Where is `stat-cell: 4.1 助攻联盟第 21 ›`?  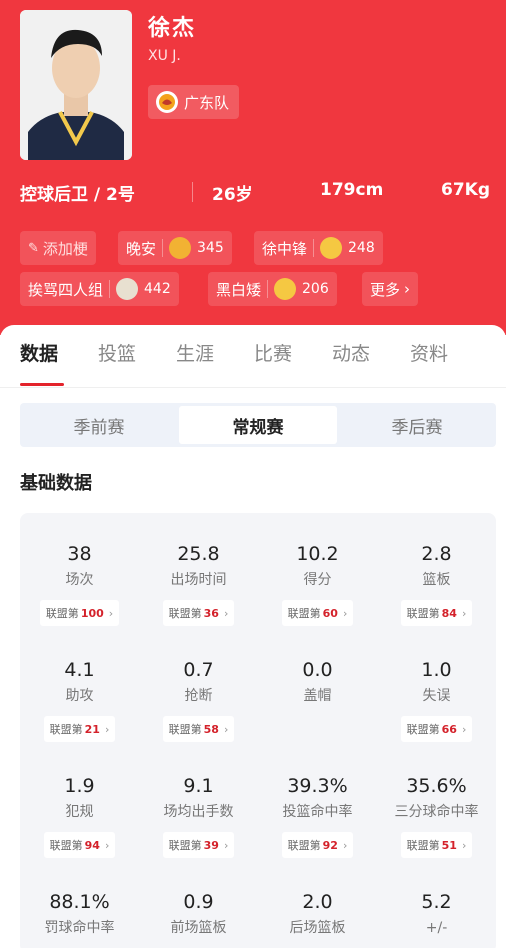 stat-cell: 4.1 助攻联盟第 21 › is located at coordinates (79, 699).